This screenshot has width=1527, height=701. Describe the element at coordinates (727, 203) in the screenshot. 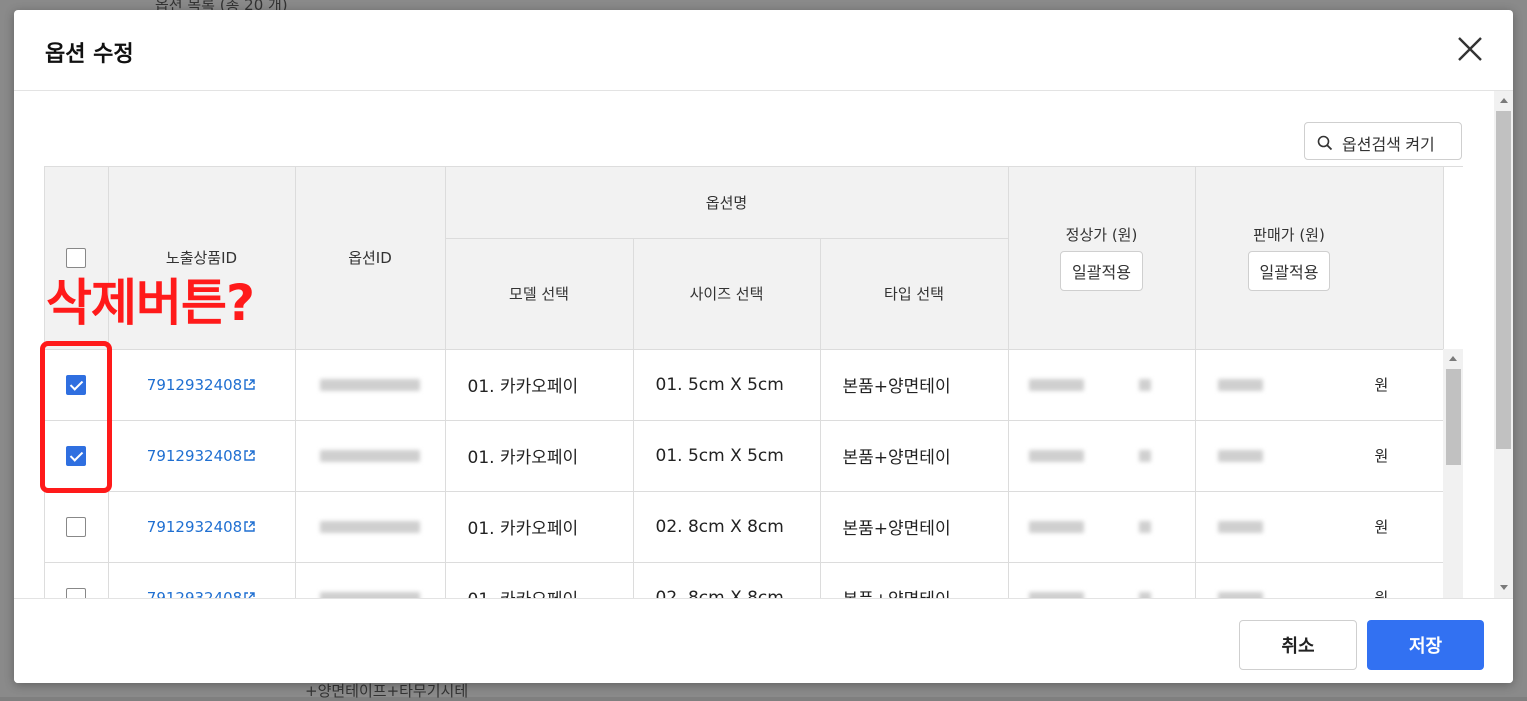

I see `header-option-name: 옵션명` at that location.